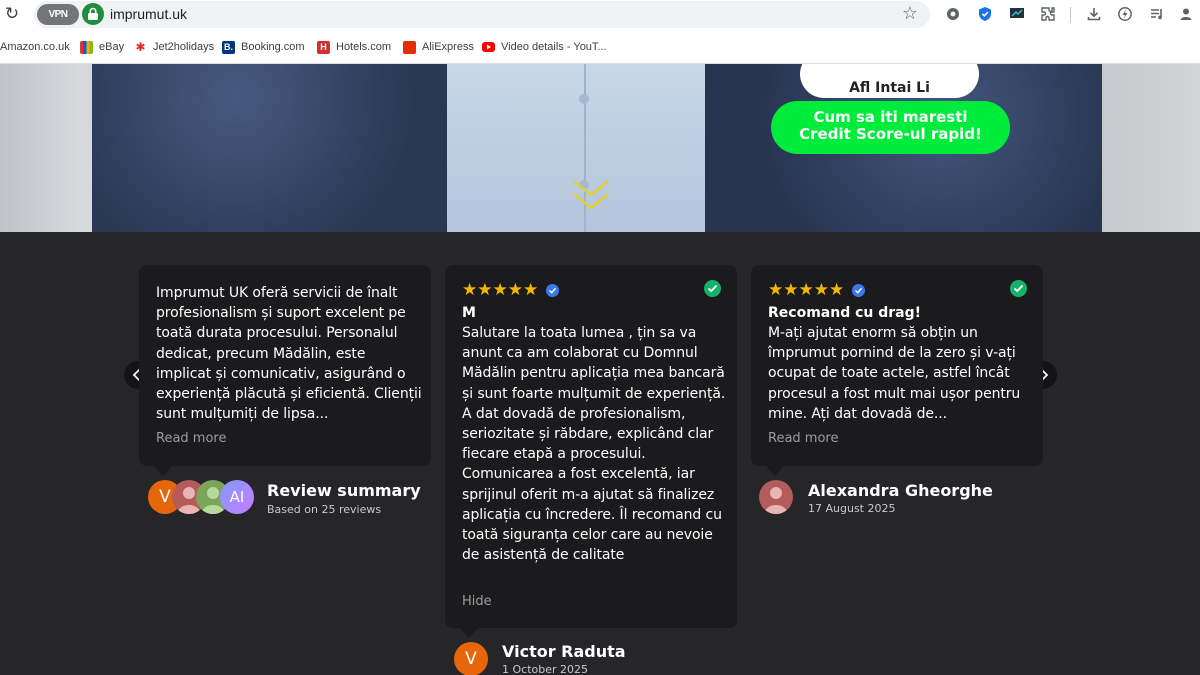  I want to click on hotels-favicon: H, so click(323, 47).